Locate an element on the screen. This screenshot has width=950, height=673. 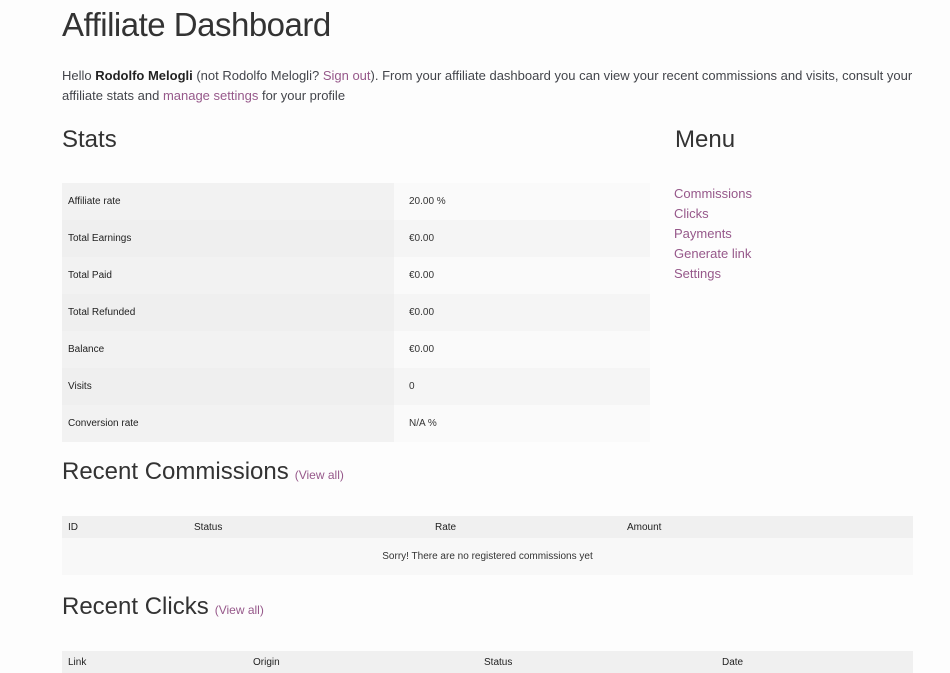
recent-commissions-header: Recent Commissions (View all) is located at coordinates (203, 472).